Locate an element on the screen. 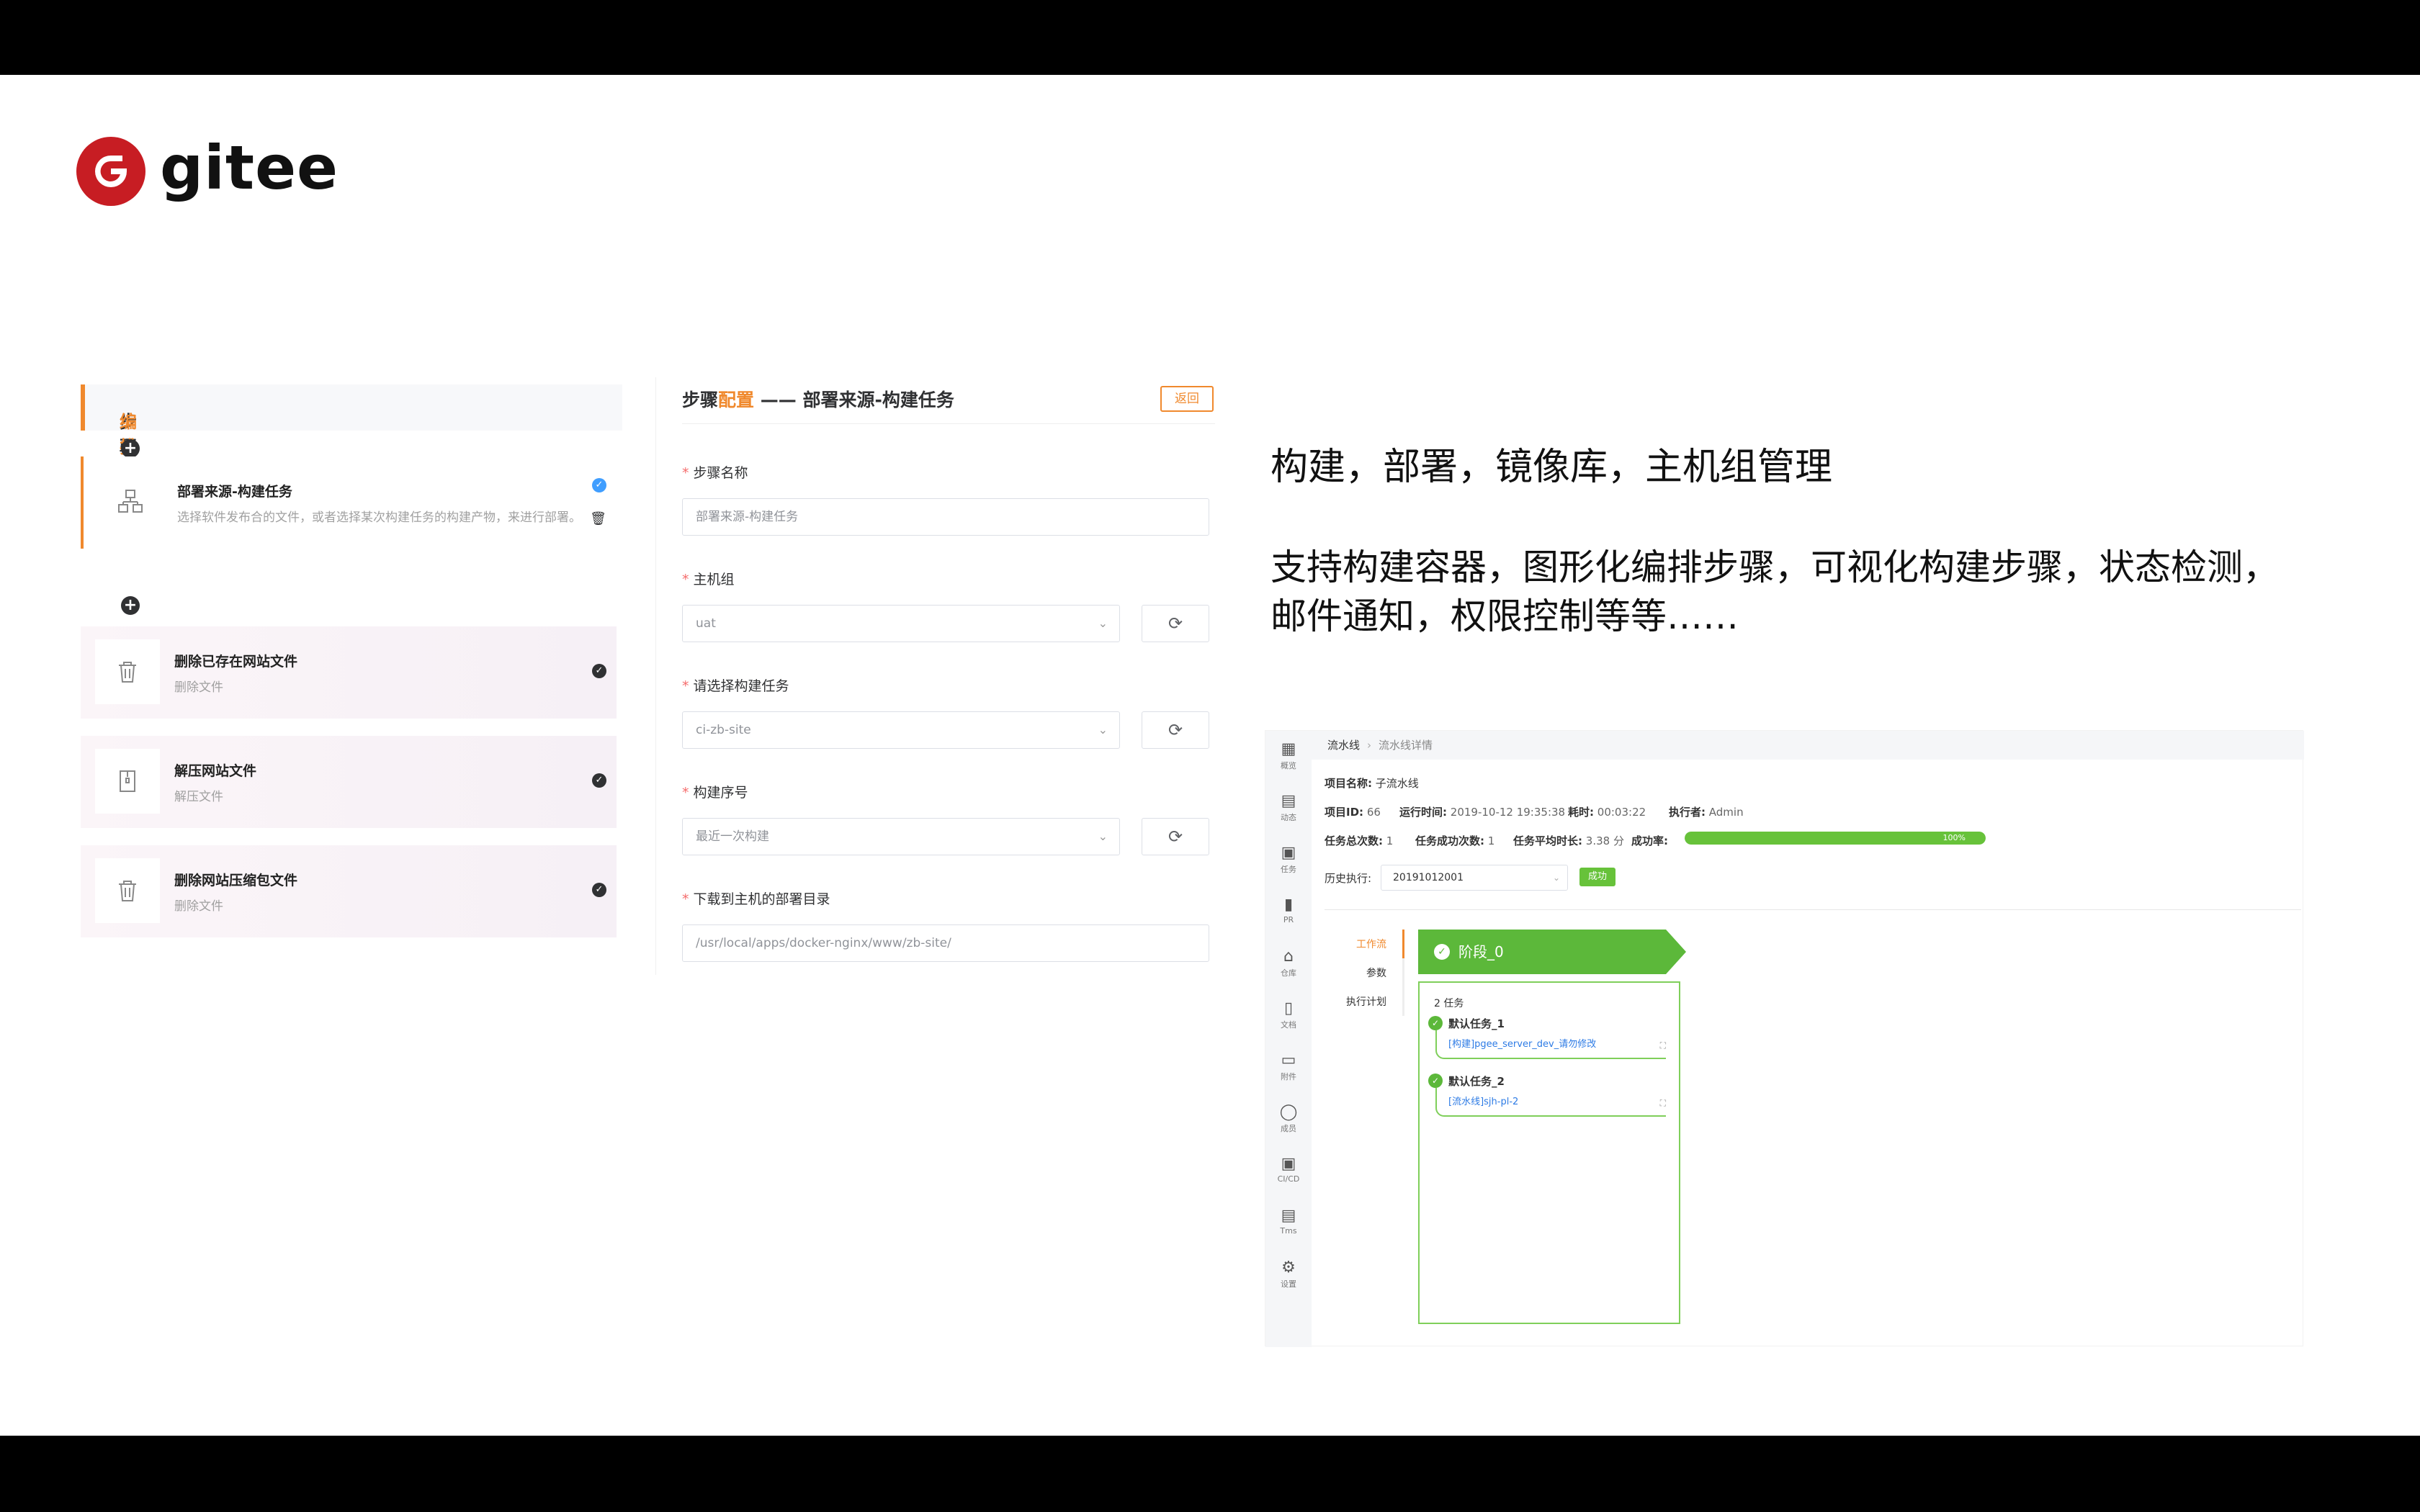 Image resolution: width=2420 pixels, height=1512 pixels. status-badge: 成功 is located at coordinates (1597, 877).